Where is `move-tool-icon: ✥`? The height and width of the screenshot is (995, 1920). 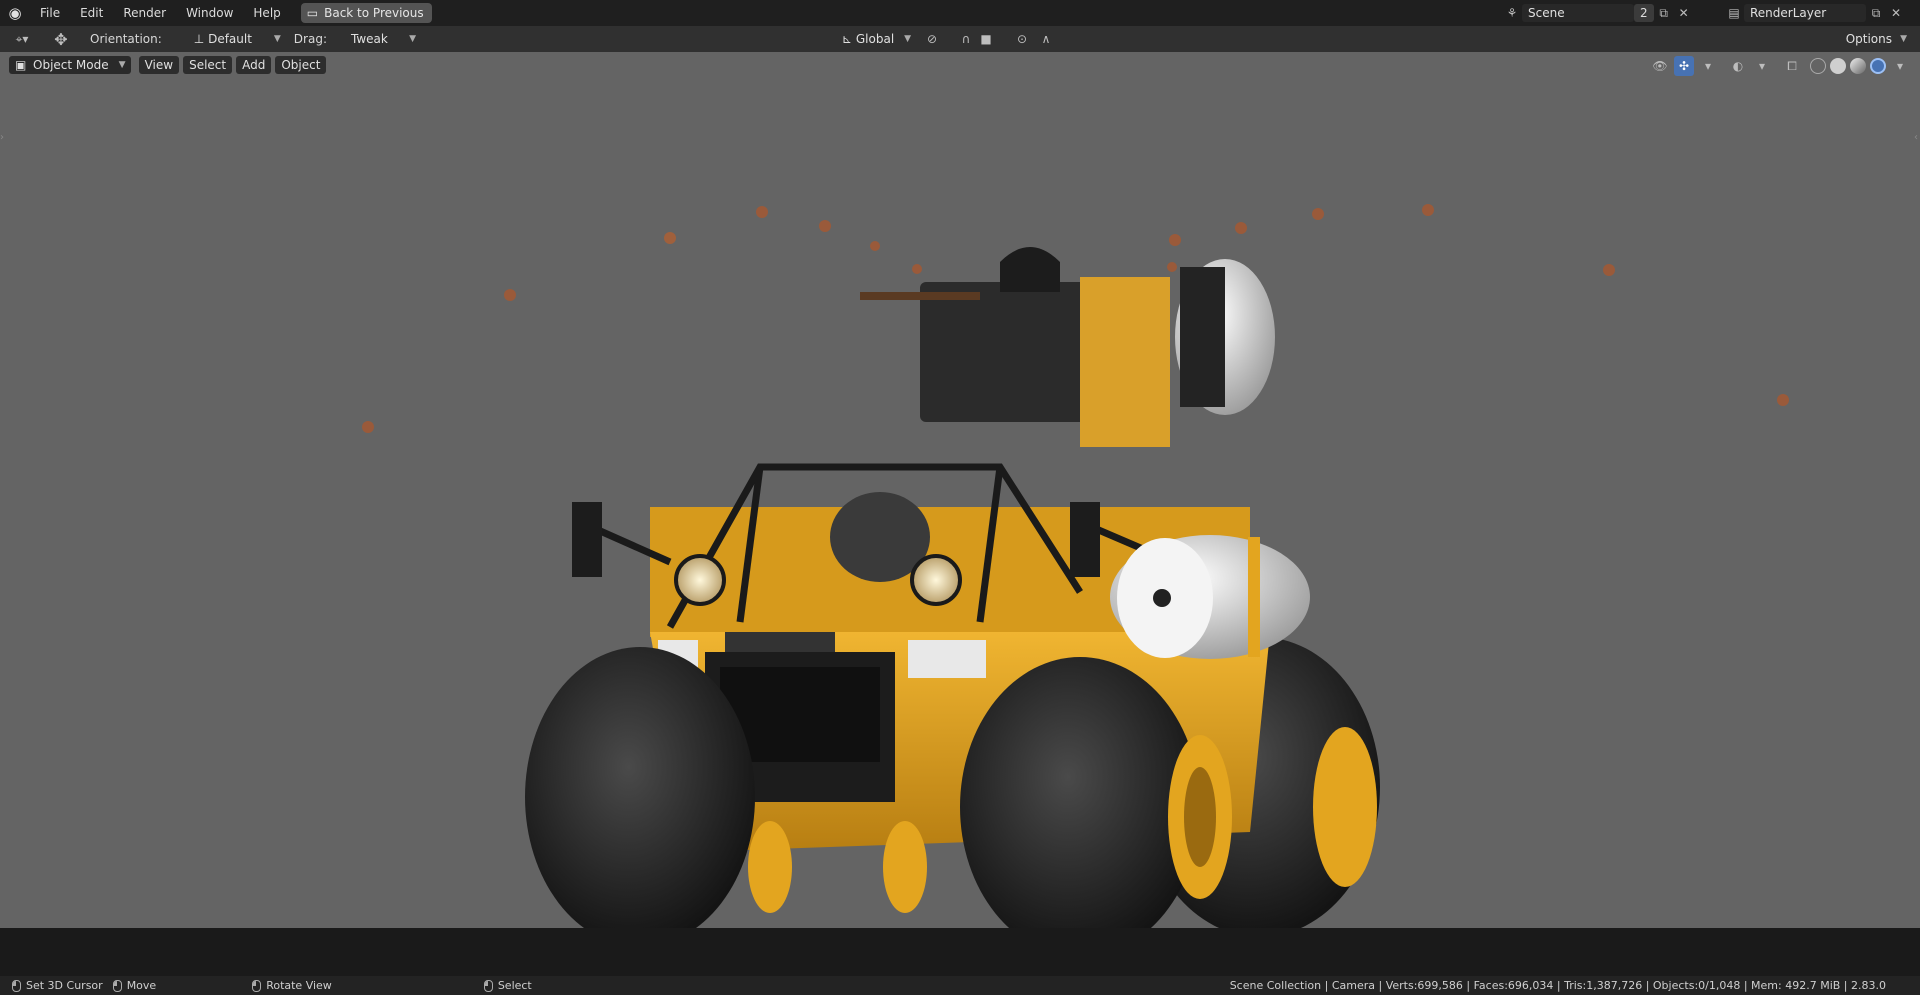 move-tool-icon: ✥ is located at coordinates (61, 39).